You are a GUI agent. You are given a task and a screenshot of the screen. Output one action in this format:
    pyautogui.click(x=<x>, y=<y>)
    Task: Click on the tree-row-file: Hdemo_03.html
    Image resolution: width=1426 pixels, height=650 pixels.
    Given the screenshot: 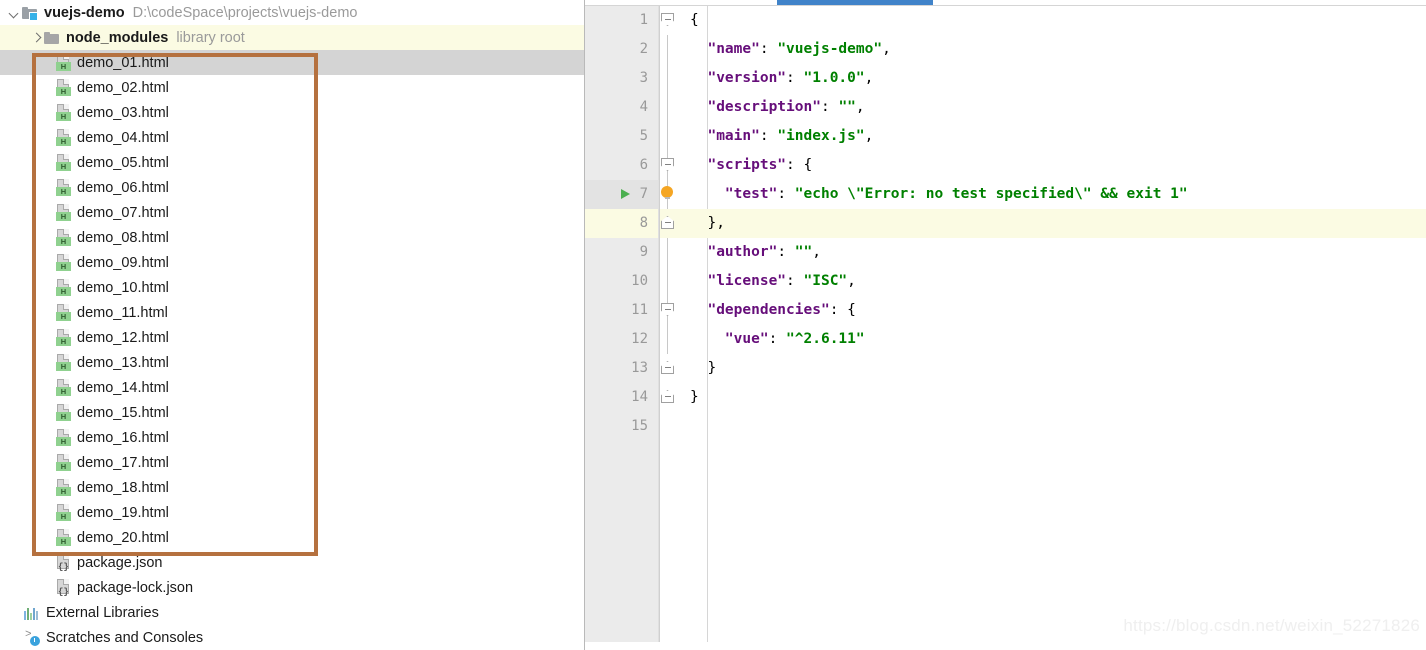 What is the action you would take?
    pyautogui.click(x=292, y=112)
    